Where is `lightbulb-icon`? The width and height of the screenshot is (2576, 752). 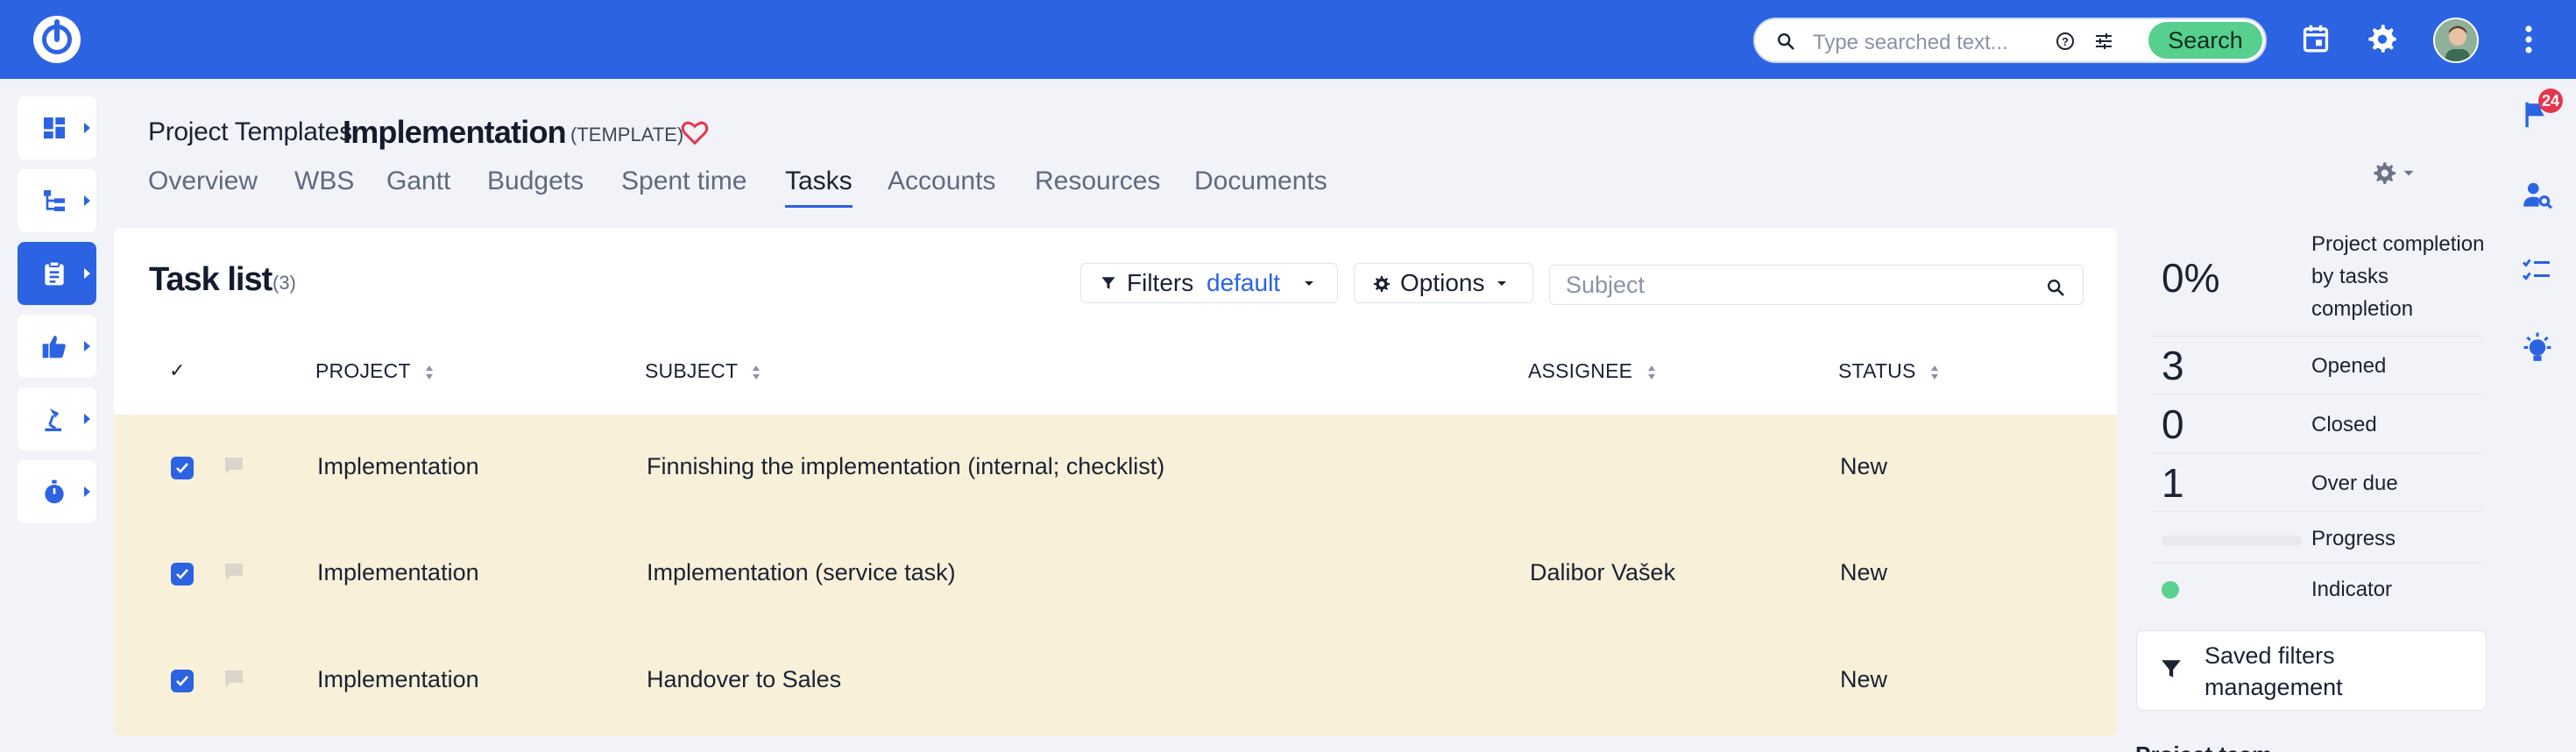
lightbulb-icon is located at coordinates (2537, 348).